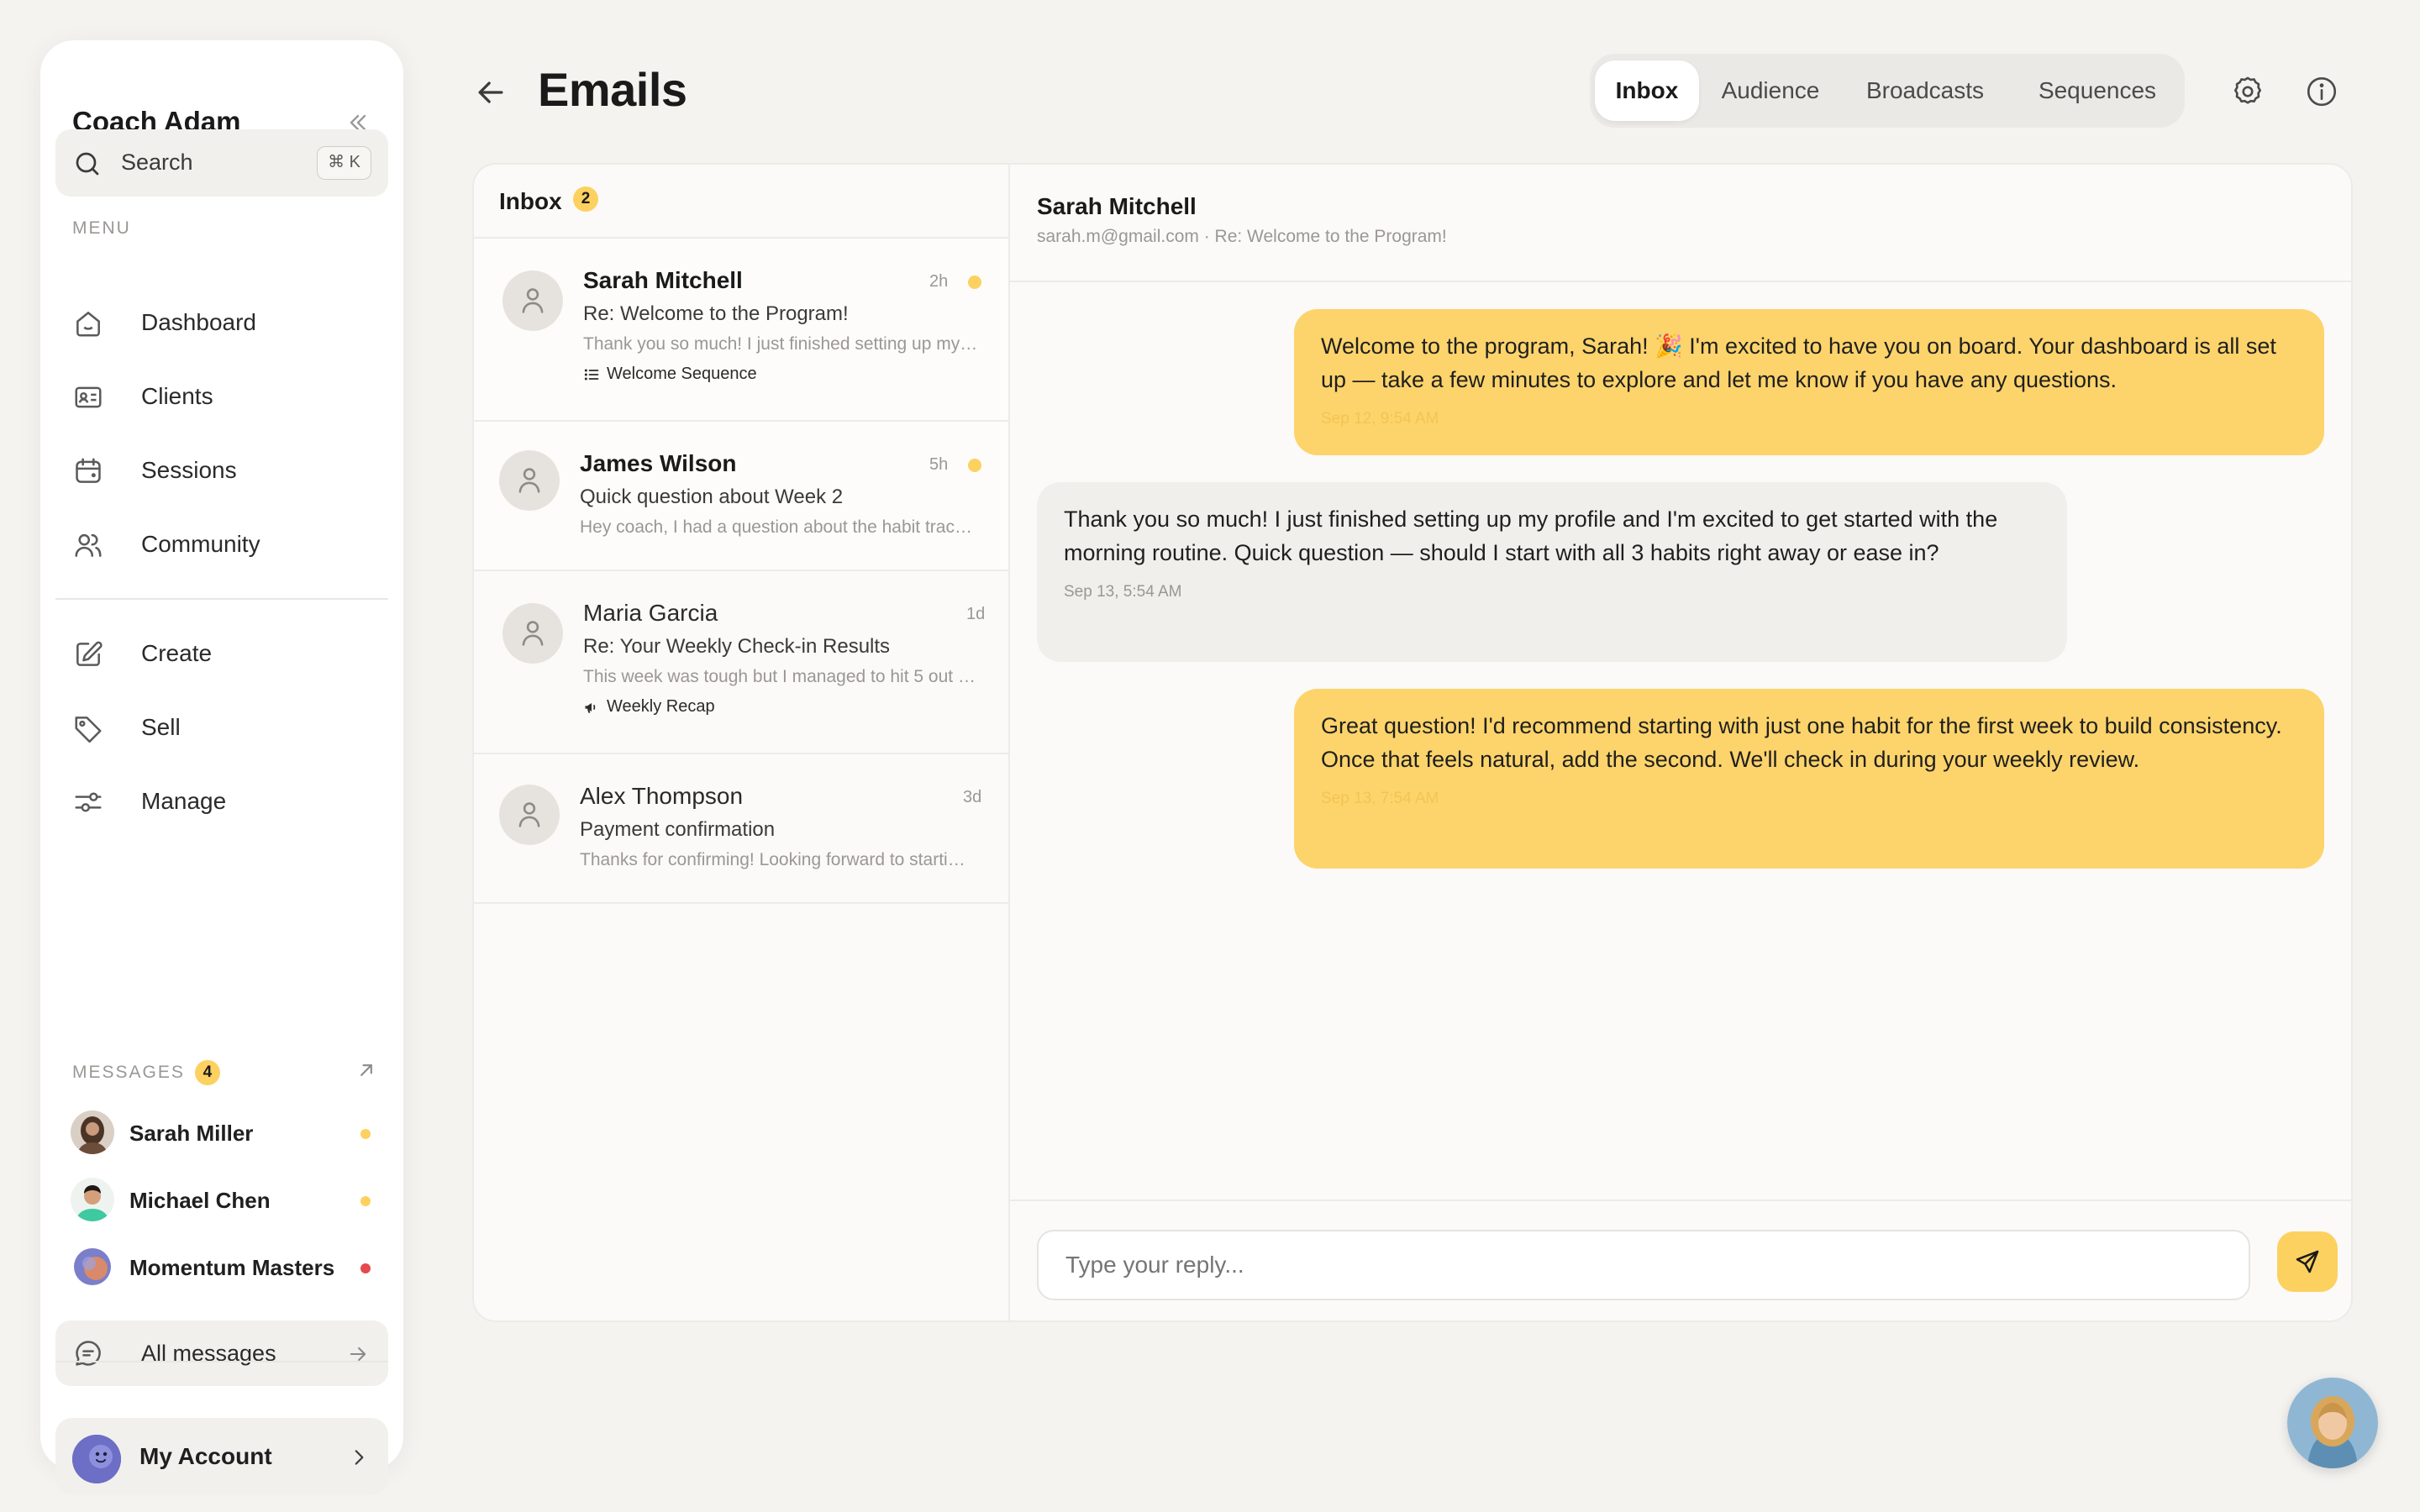 This screenshot has height=1512, width=2420. I want to click on contact-momentum-masters: Momentum Masters, so click(234, 1267).